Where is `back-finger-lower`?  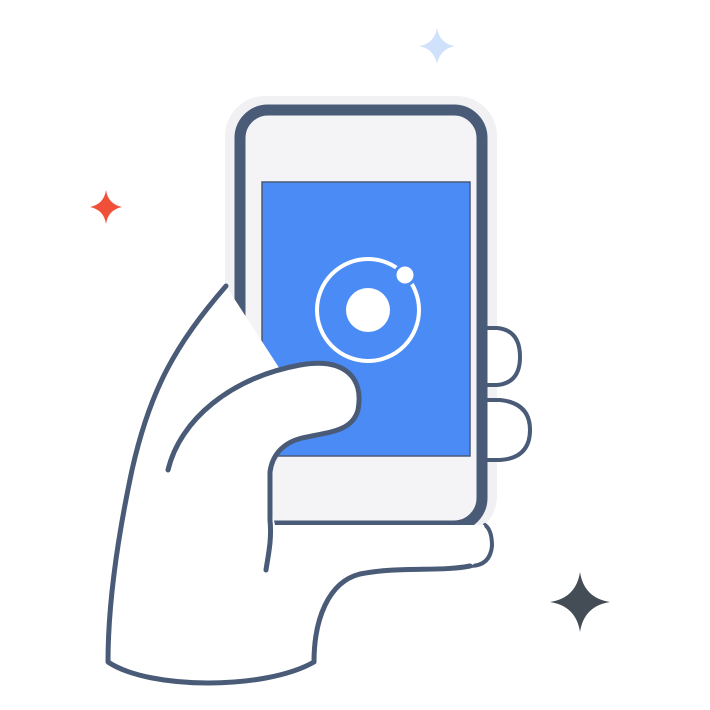 back-finger-lower is located at coordinates (507, 430).